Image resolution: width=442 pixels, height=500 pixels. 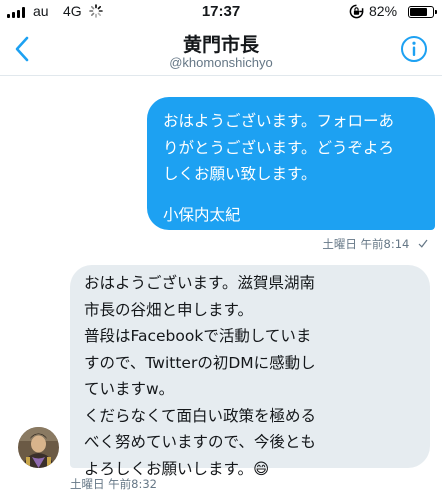 I want to click on conversation-handle: @khomonshichyo, so click(x=221, y=62).